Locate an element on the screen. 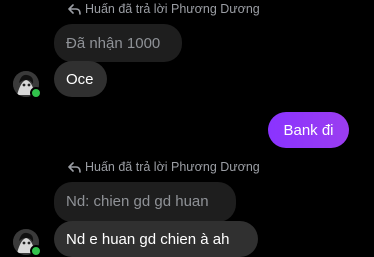 Image resolution: width=374 pixels, height=257 pixels. message-text: Bank đi is located at coordinates (308, 130).